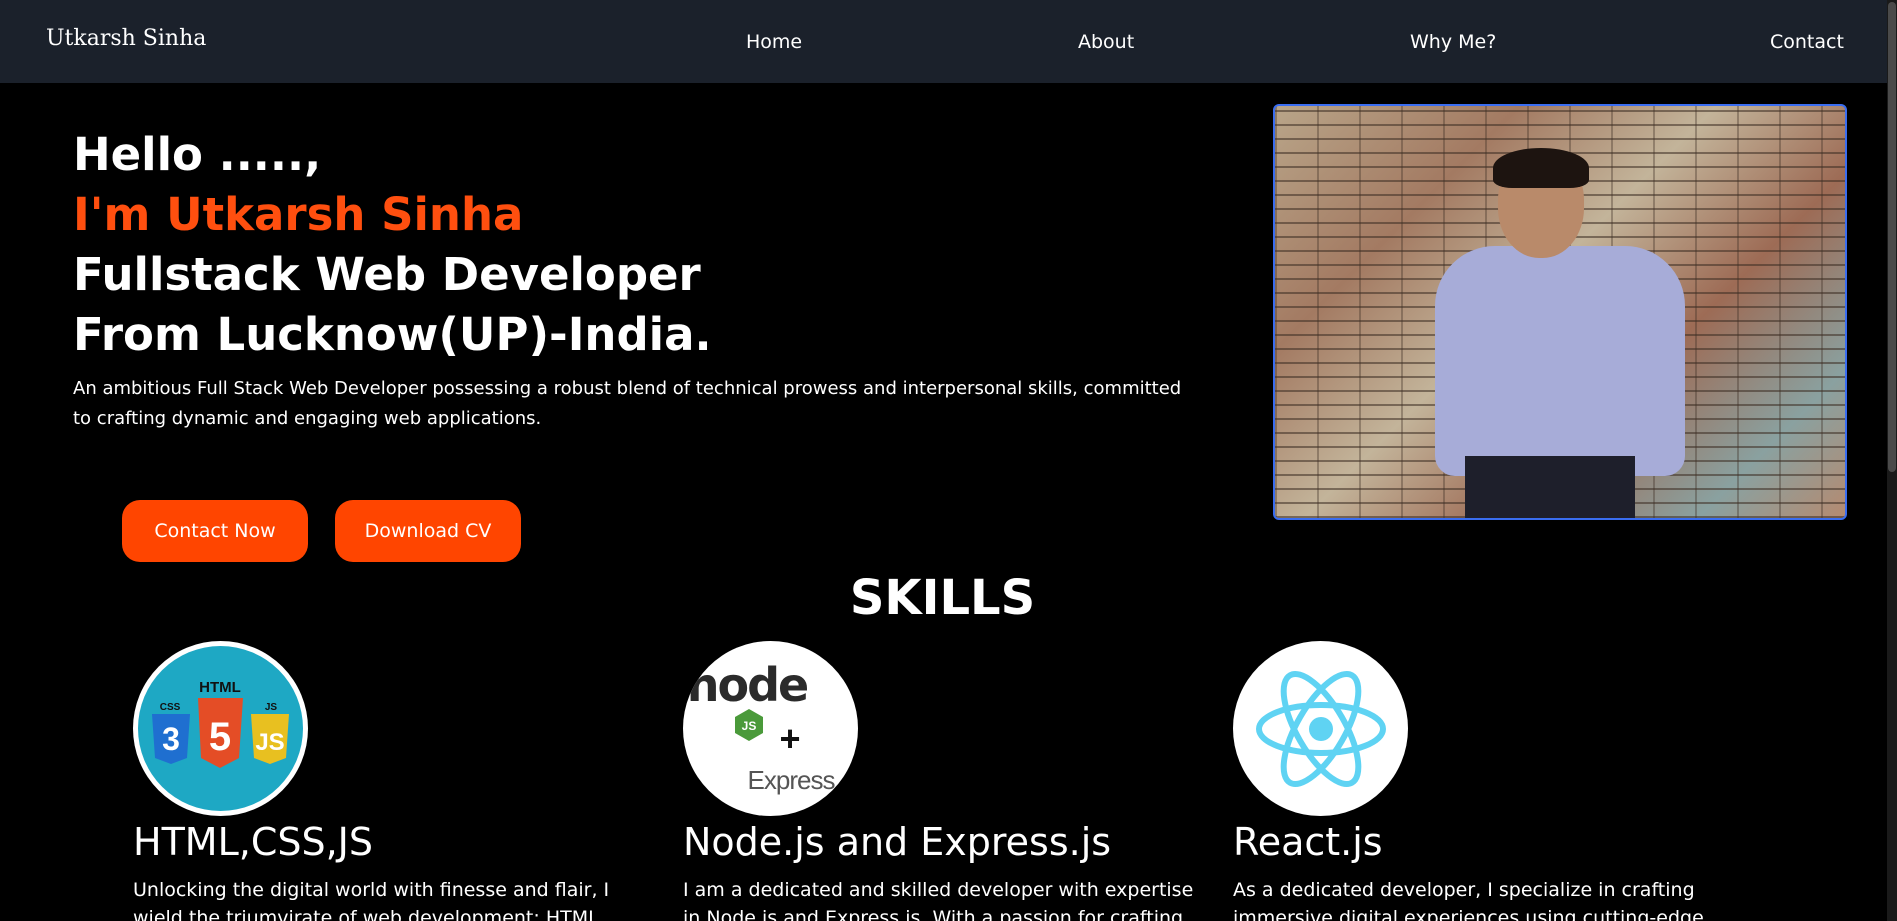  I want to click on logo-html-label: HTML, so click(220, 687).